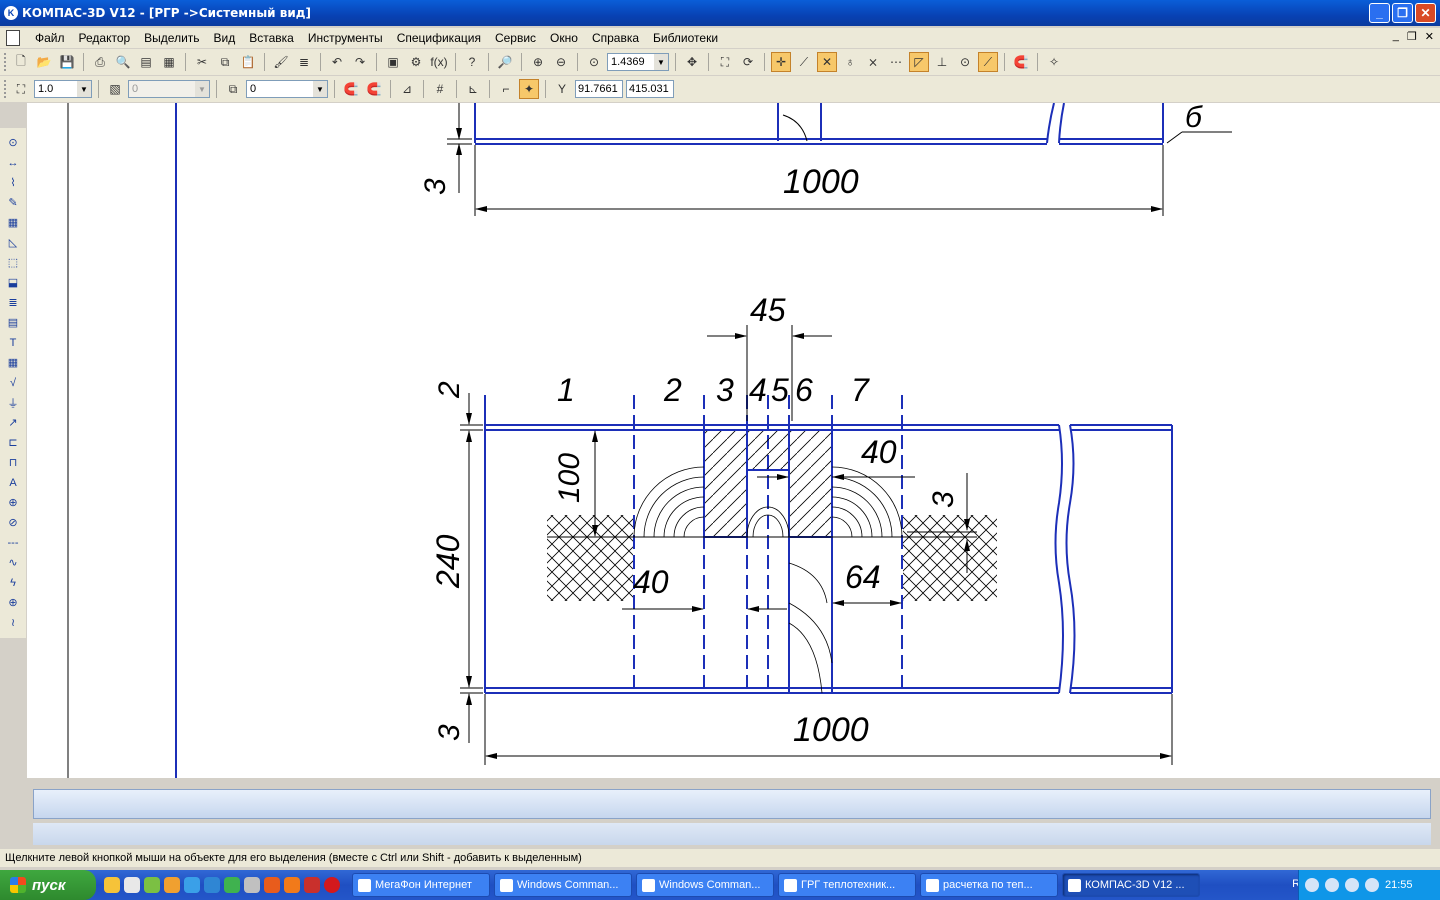  Describe the element at coordinates (146, 62) in the screenshot. I see `page-setup-icon: ▤` at that location.